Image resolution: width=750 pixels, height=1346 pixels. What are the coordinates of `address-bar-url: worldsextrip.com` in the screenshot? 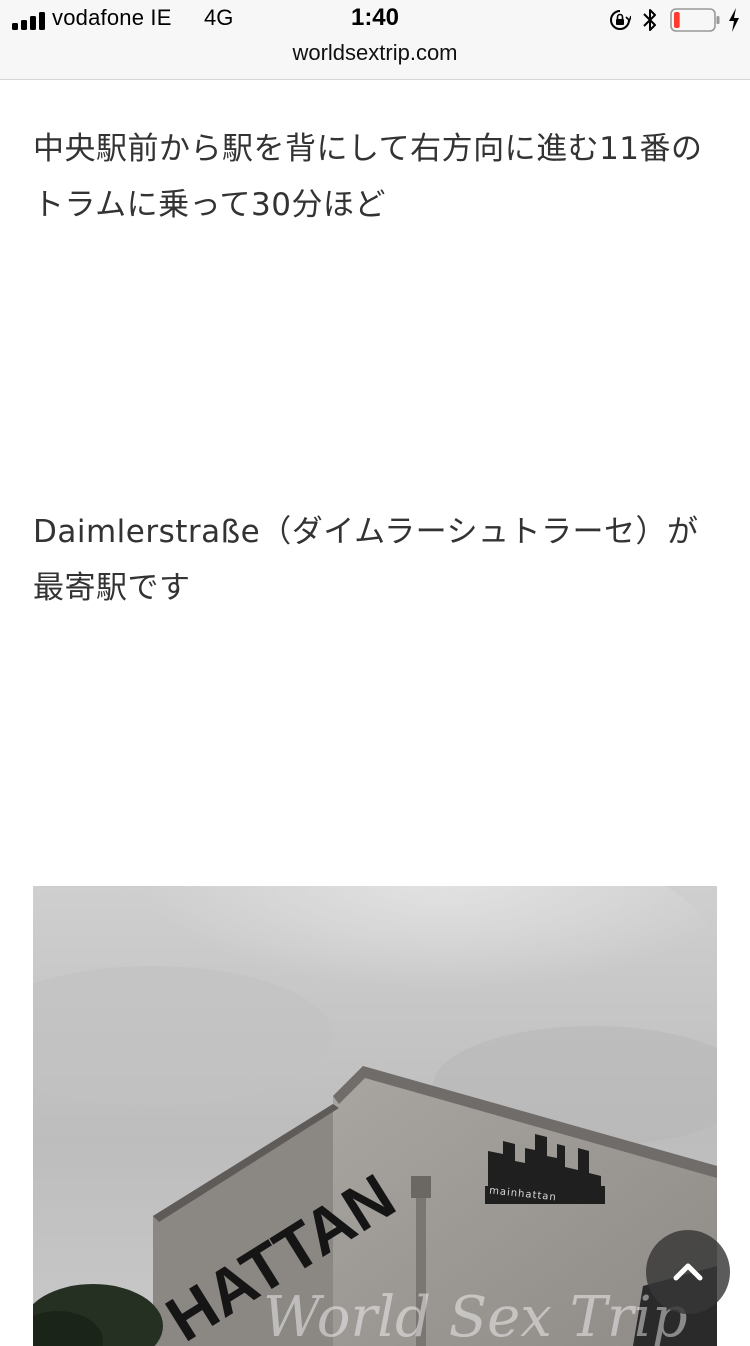 It's located at (375, 53).